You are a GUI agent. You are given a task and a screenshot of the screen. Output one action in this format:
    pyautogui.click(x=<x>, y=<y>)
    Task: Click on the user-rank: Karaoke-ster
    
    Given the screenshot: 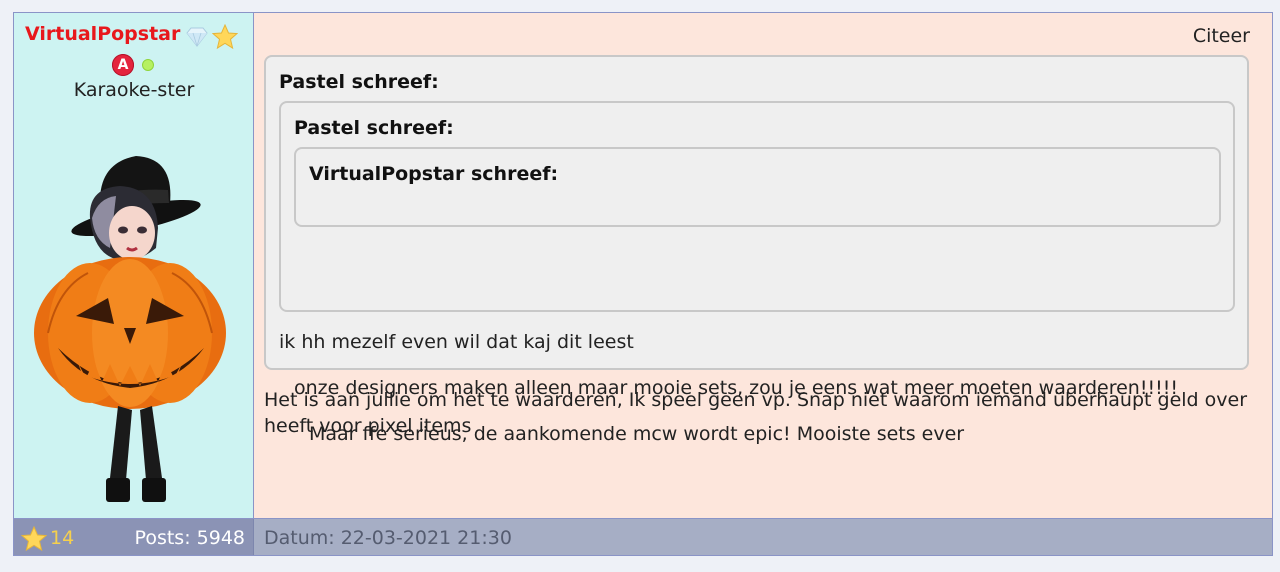 What is the action you would take?
    pyautogui.click(x=134, y=90)
    